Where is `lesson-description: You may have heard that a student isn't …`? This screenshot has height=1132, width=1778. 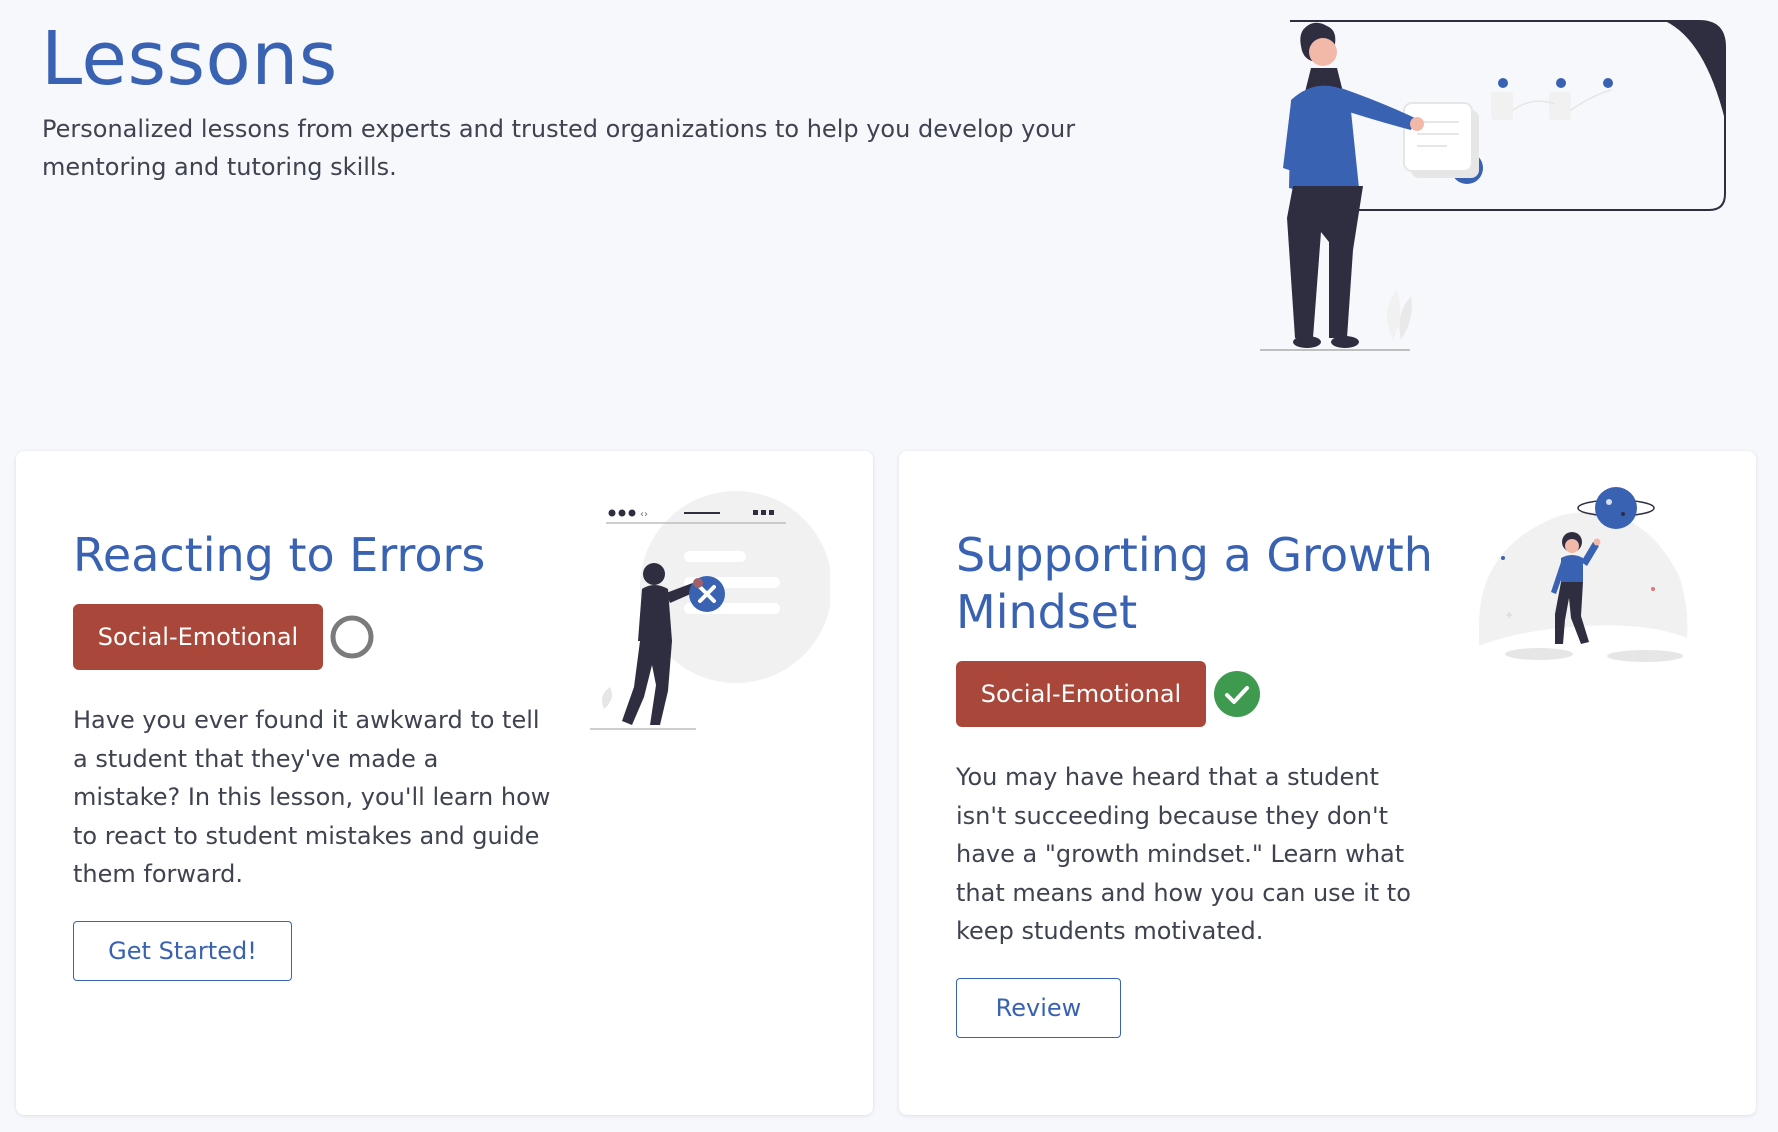
lesson-description: You may have heard that a student isn't … is located at coordinates (1183, 854).